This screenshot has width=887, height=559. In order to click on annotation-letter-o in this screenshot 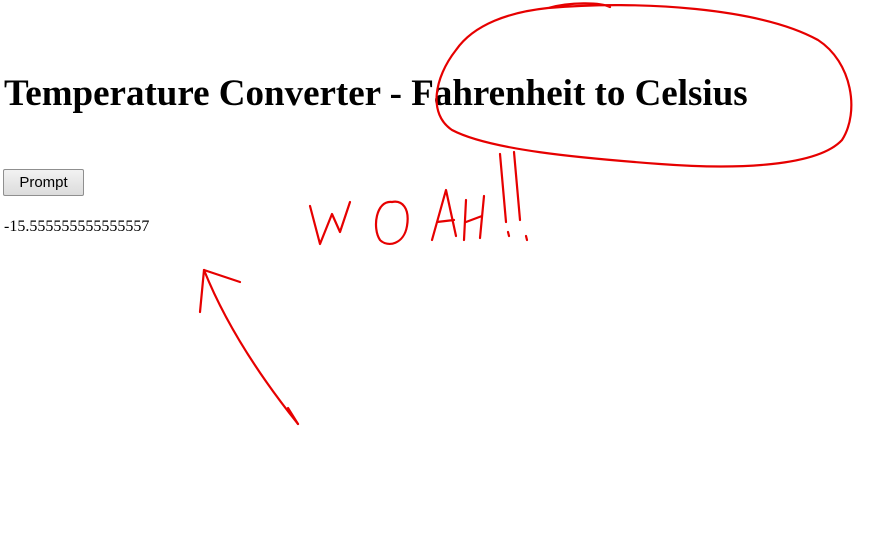, I will do `click(391, 222)`.